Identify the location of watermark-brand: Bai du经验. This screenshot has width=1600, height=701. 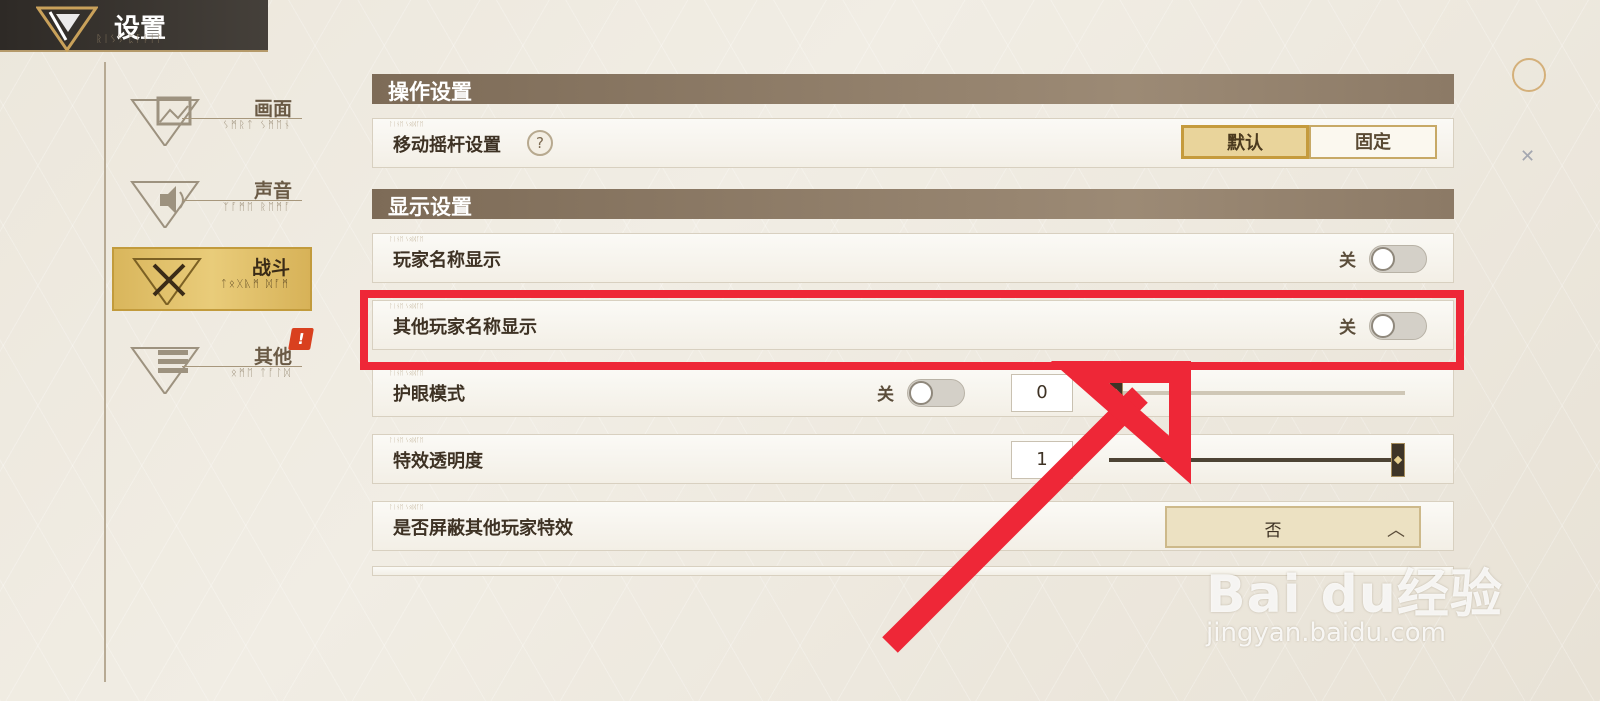
(1354, 595).